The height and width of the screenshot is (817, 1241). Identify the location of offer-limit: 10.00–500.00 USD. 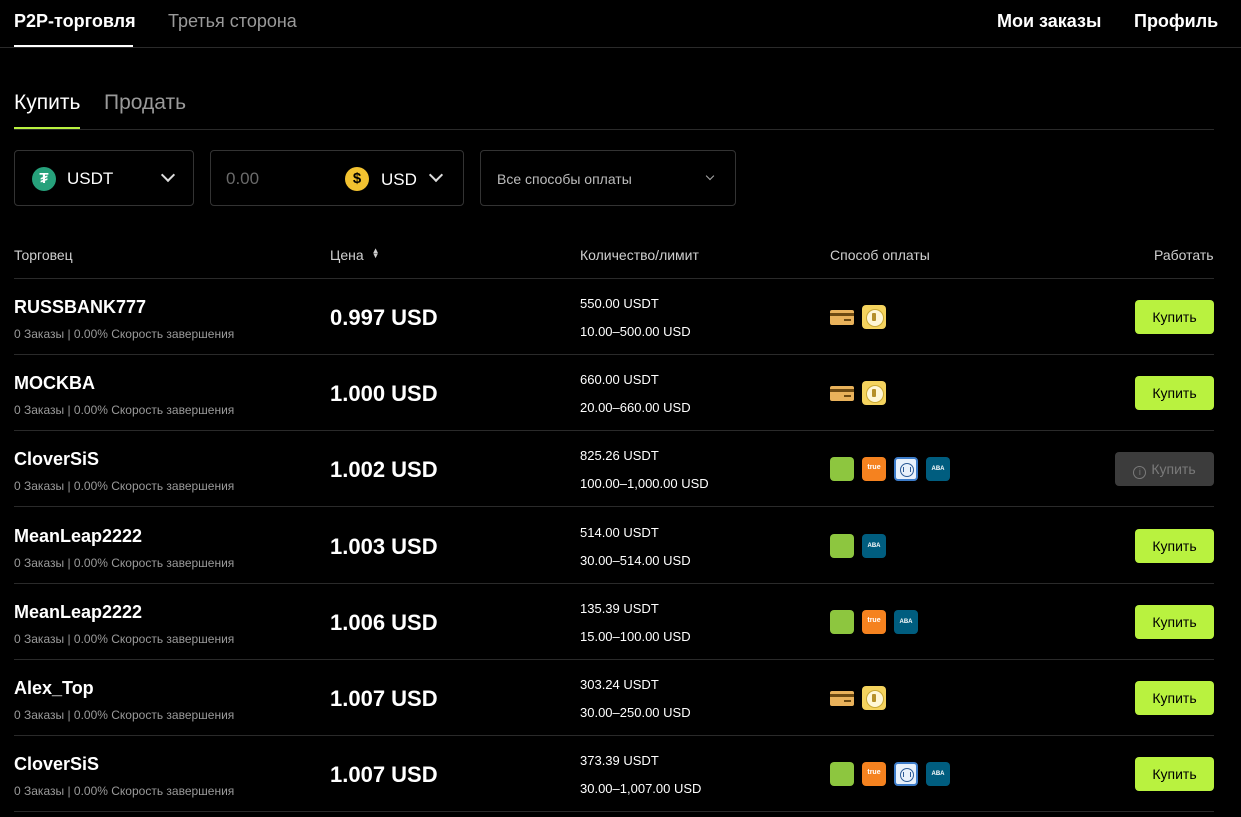
(635, 331).